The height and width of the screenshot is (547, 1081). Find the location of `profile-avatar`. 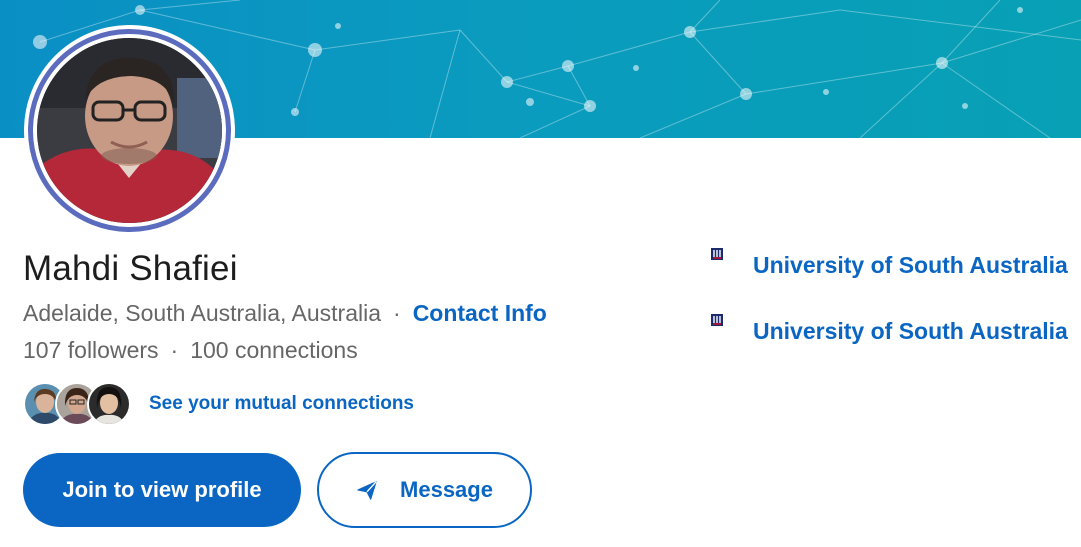

profile-avatar is located at coordinates (129, 130).